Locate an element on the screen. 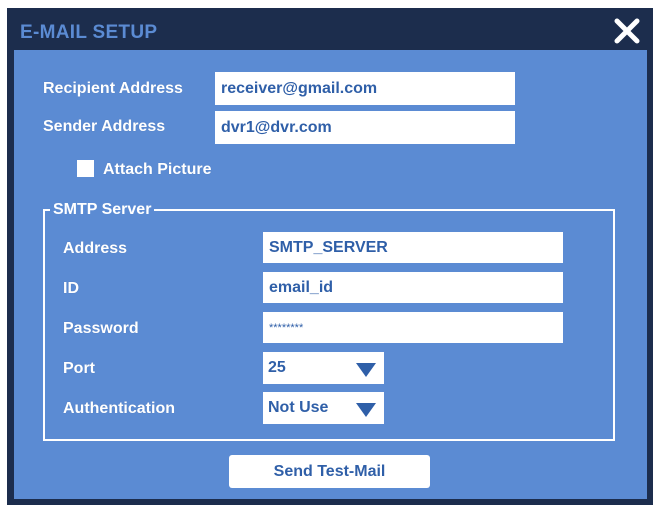  recipient-address-label: Recipient Address is located at coordinates (113, 88).